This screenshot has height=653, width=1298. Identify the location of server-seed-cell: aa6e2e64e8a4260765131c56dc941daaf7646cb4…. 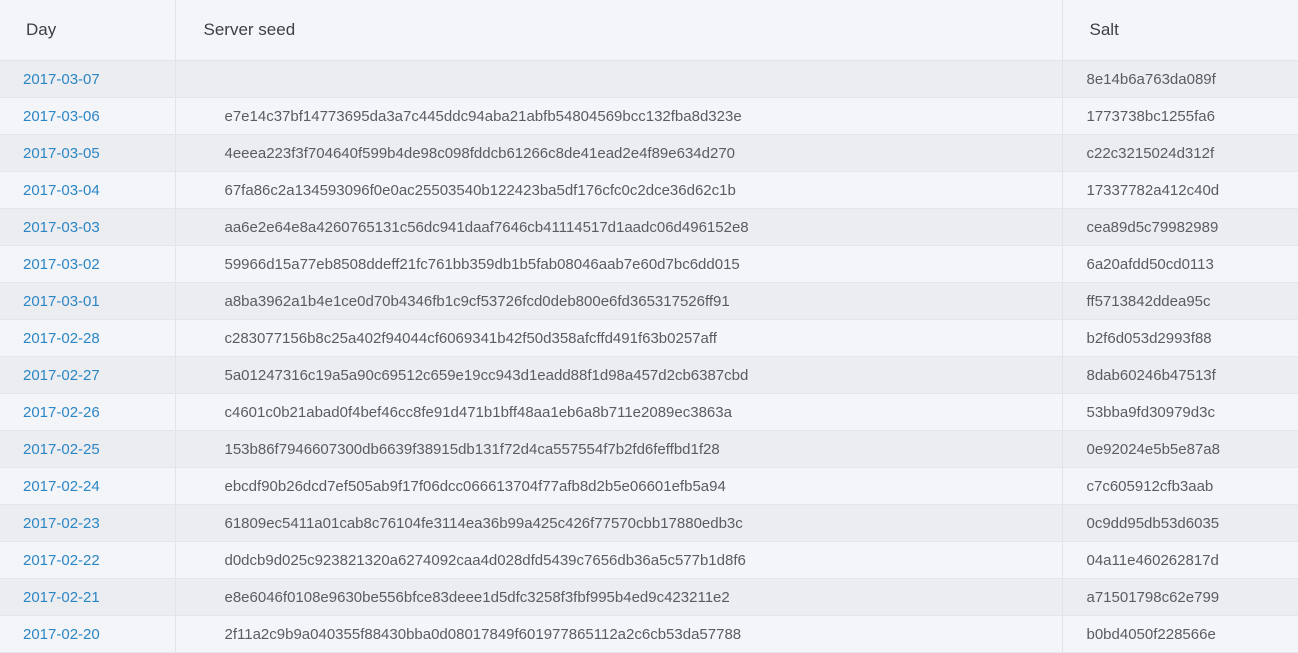
(619, 227).